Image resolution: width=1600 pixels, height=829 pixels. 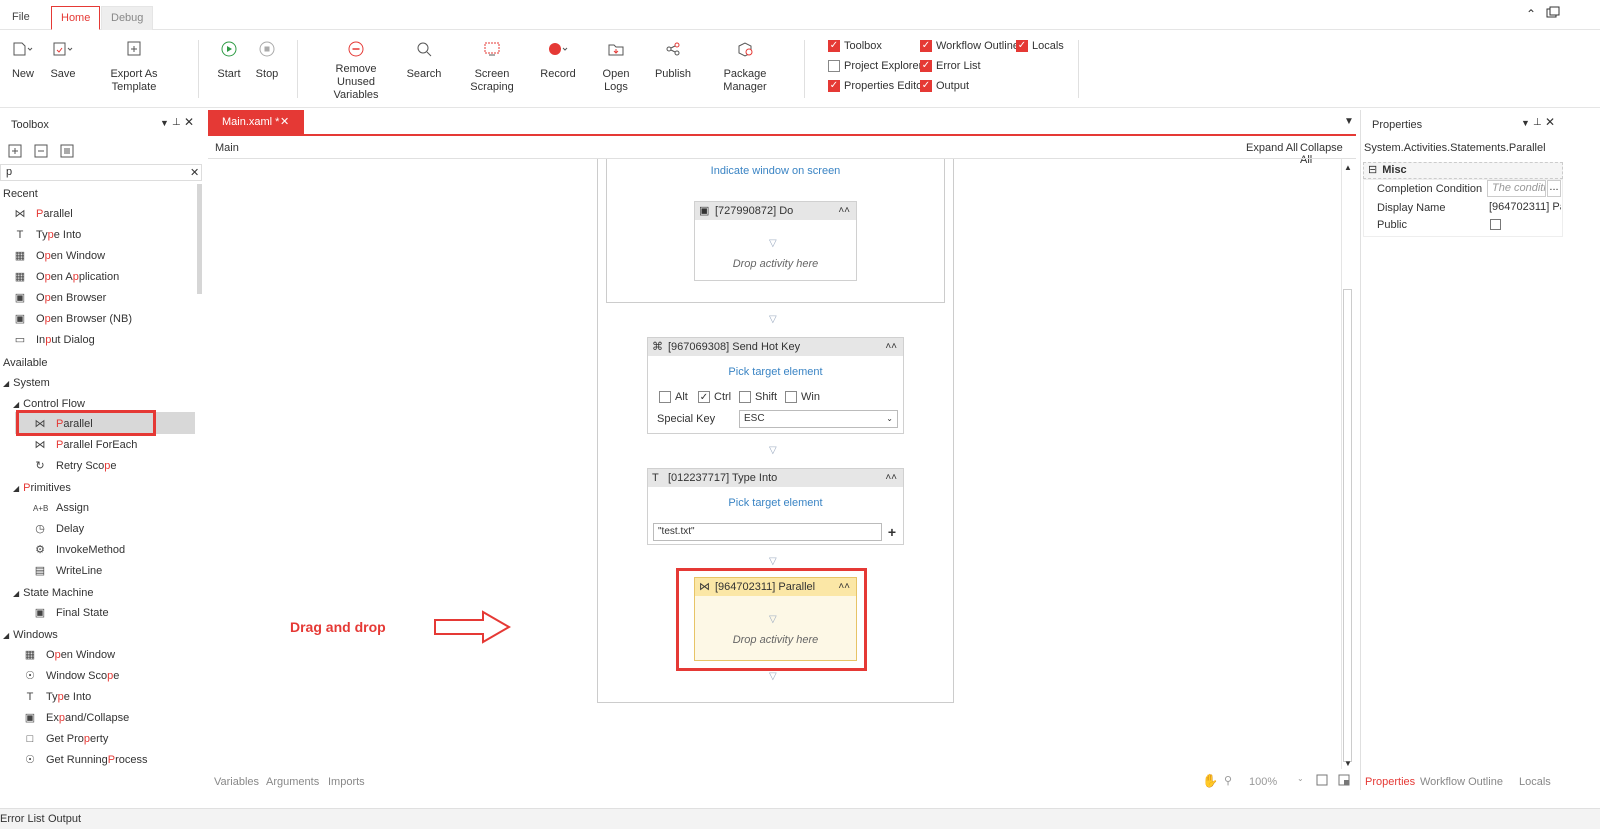 What do you see at coordinates (76, 718) in the screenshot?
I see `toolbox-item-expand-collapse: ▣ Ex p and/Collapse` at bounding box center [76, 718].